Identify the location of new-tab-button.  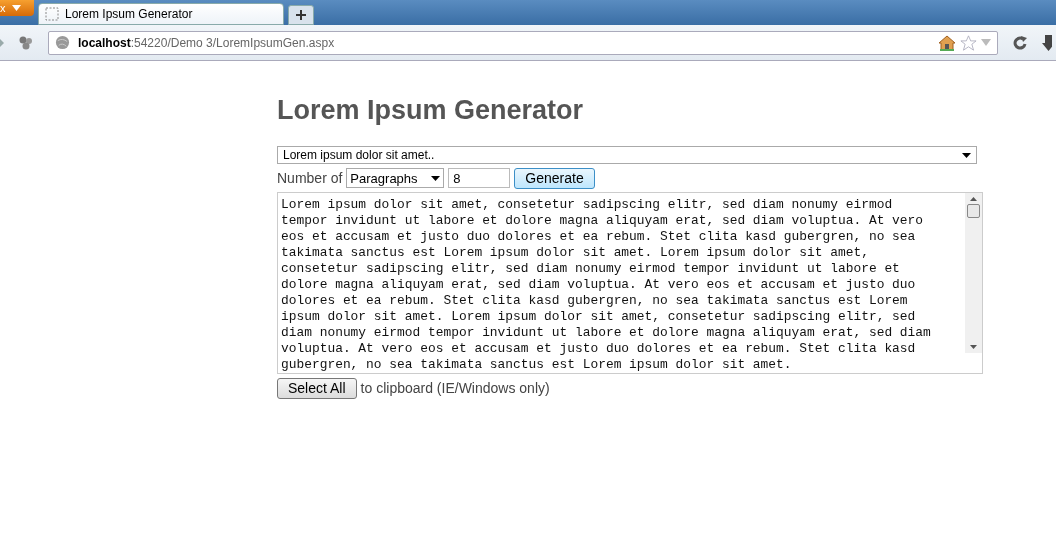
(301, 15).